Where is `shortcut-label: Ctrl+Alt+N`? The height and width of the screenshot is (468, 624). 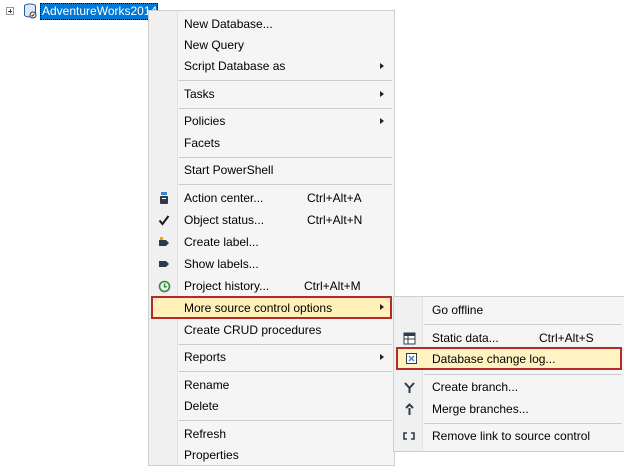 shortcut-label: Ctrl+Alt+N is located at coordinates (335, 220).